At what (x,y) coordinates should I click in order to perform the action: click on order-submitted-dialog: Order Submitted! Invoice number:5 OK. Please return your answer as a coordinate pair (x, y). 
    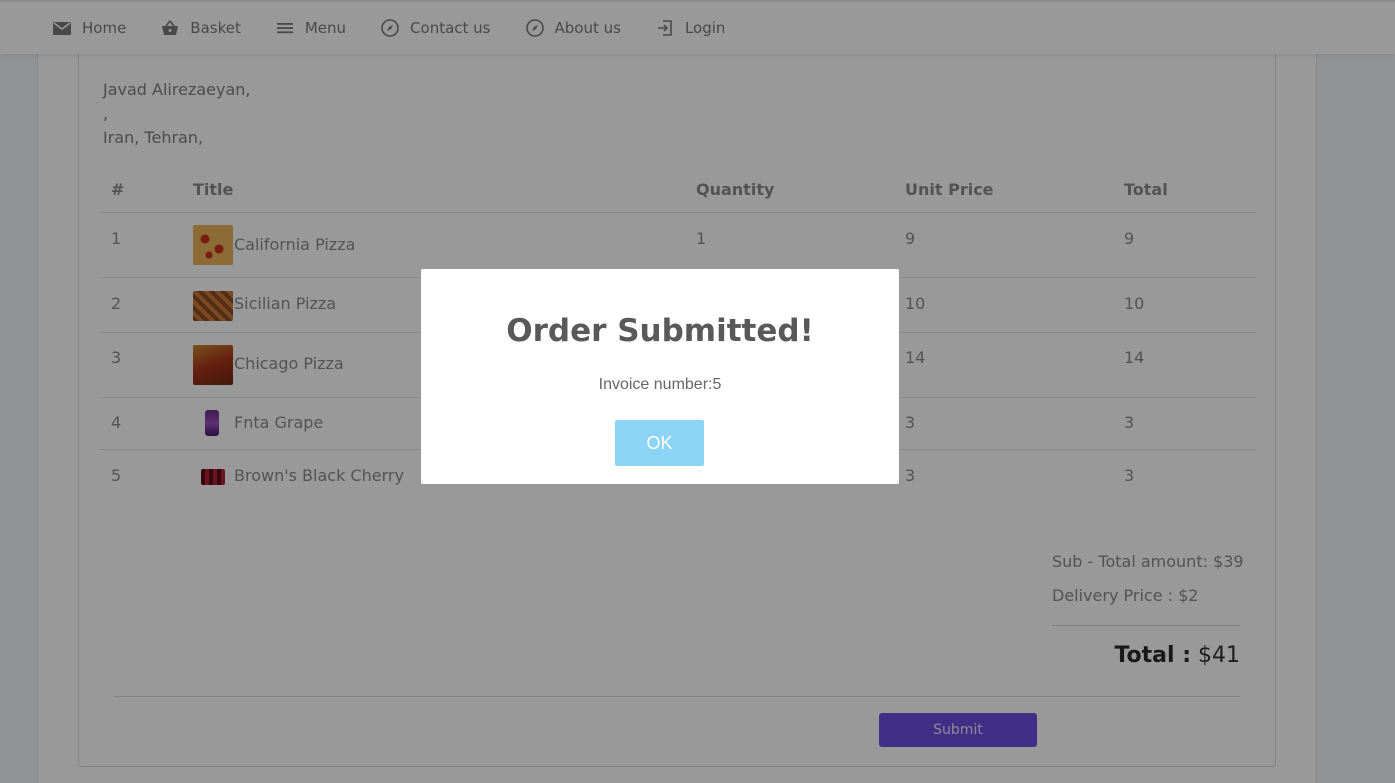
    Looking at the image, I should click on (660, 376).